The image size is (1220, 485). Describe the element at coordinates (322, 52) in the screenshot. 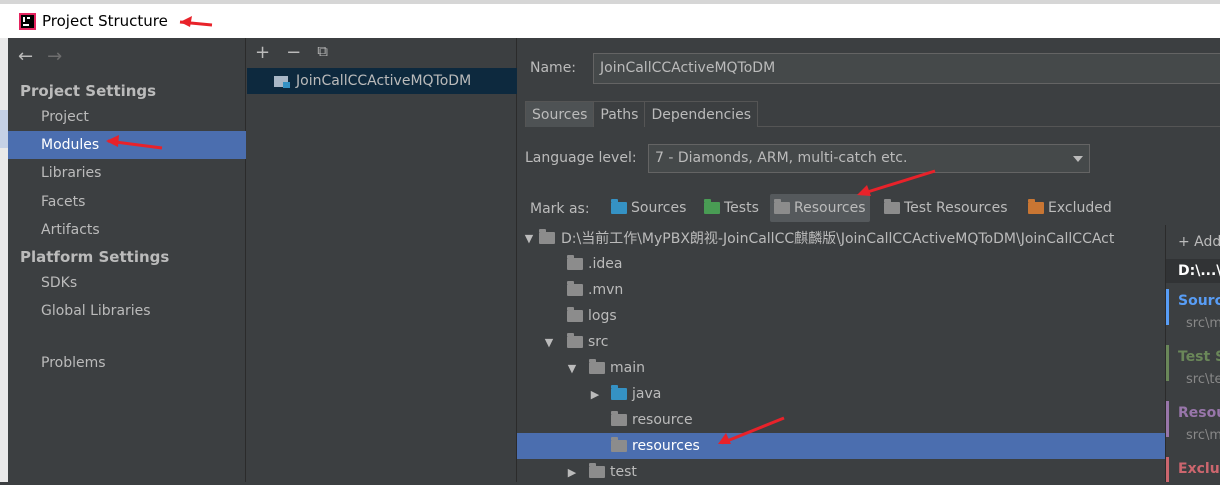

I see `copy-icon: ⧉` at that location.